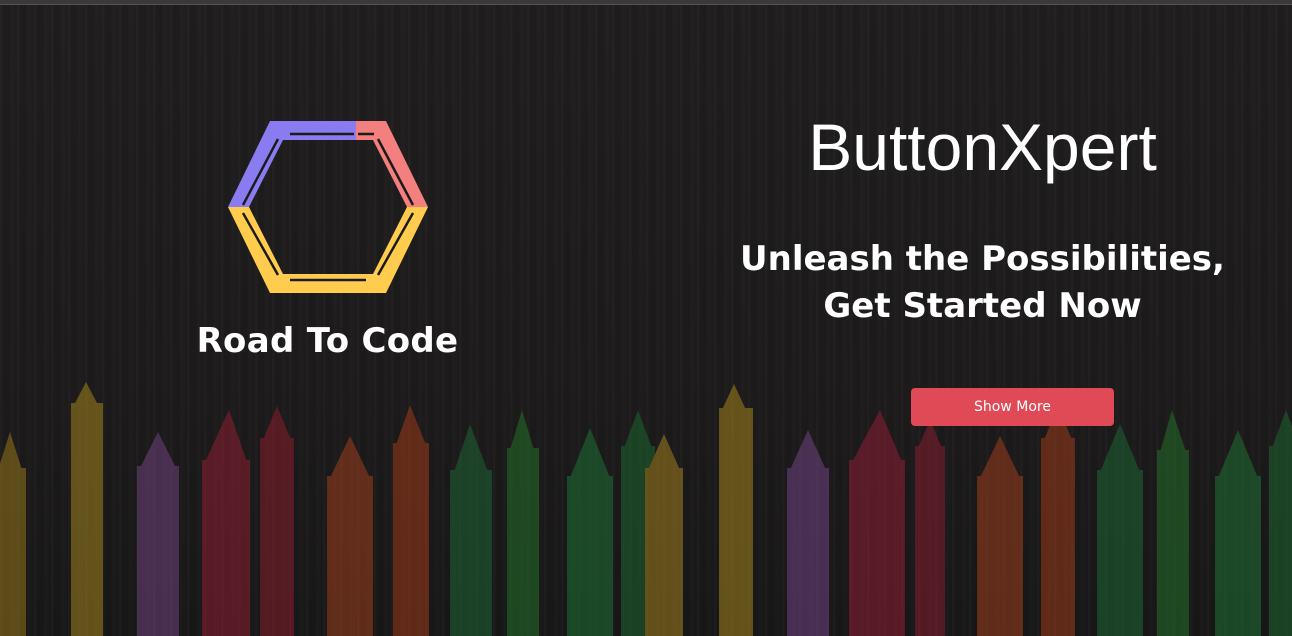 The height and width of the screenshot is (636, 1292). Describe the element at coordinates (982, 306) in the screenshot. I see `hero-subtitle-line-2: Get Started Now` at that location.